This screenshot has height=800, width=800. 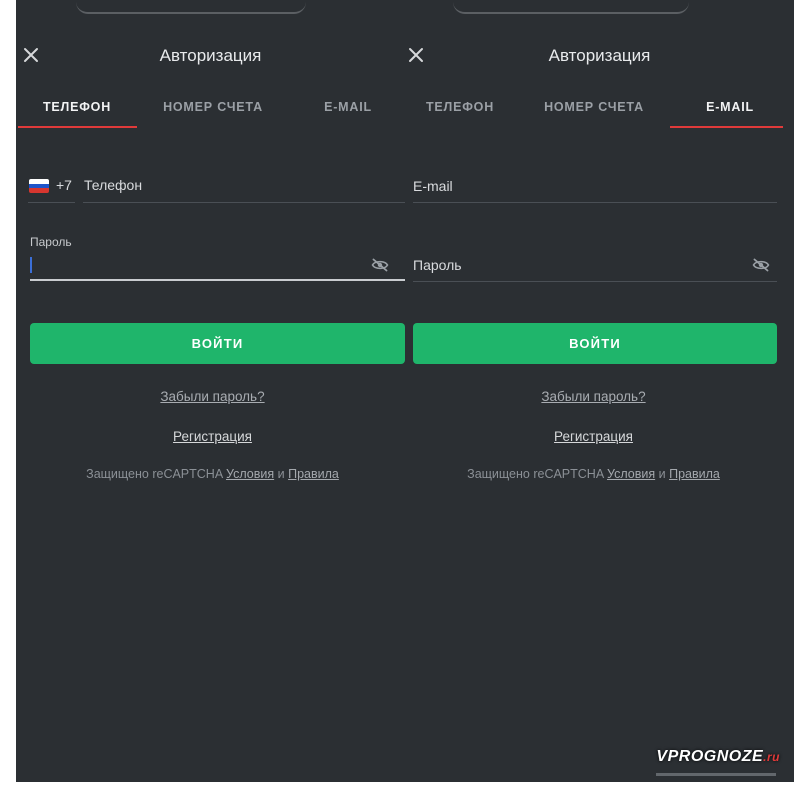 I want to click on russia-flag-icon, so click(x=39, y=186).